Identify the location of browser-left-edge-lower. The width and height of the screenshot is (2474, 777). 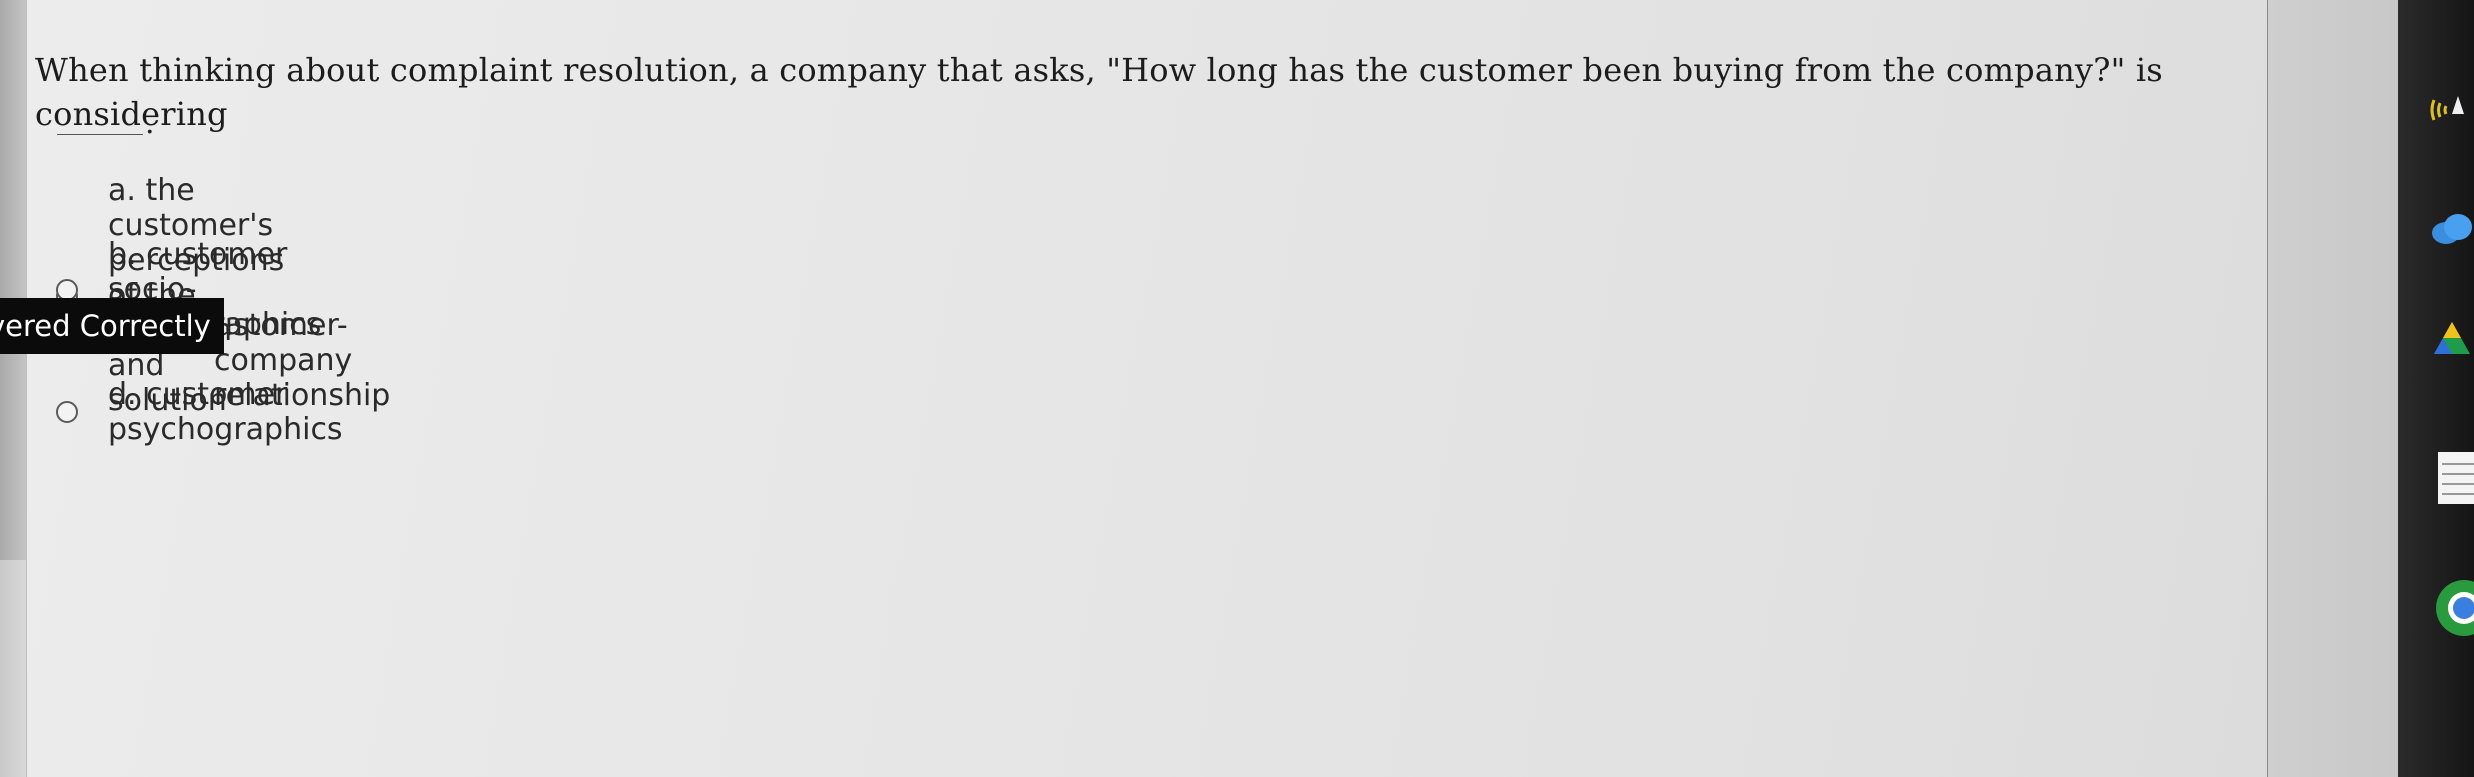
(13, 668).